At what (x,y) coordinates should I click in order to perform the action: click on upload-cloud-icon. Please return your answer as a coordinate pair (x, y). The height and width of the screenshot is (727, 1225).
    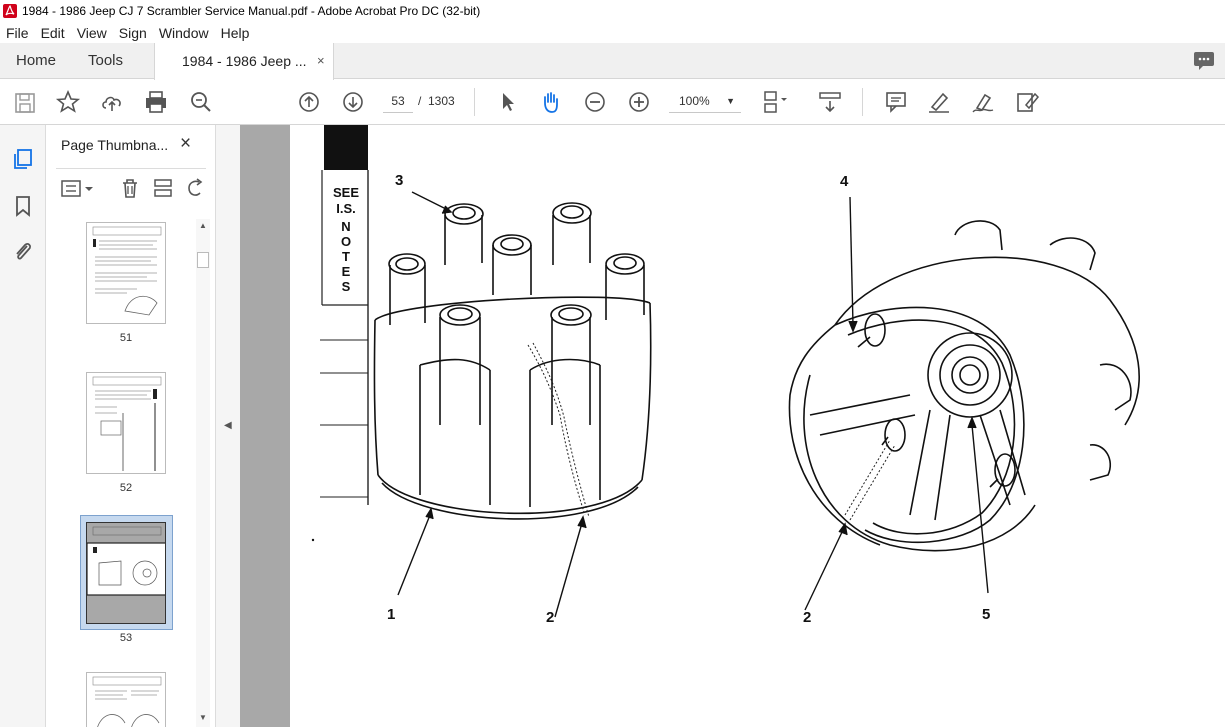
    Looking at the image, I should click on (112, 102).